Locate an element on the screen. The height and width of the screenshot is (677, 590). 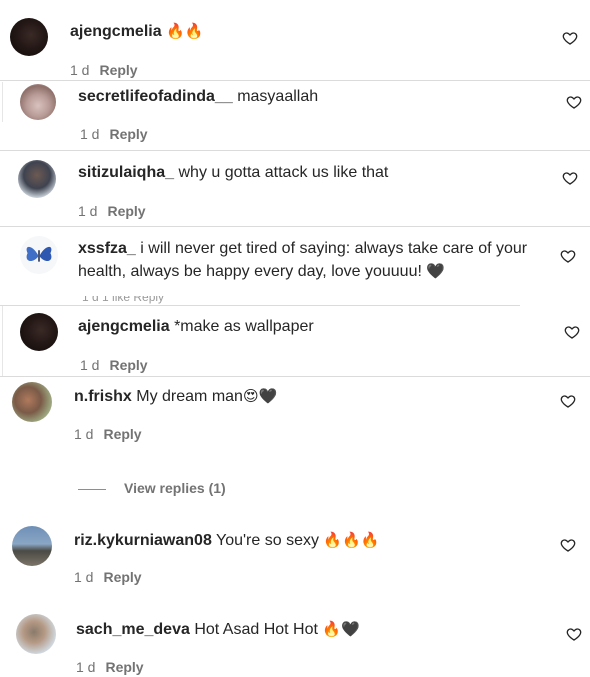
comment-text: why u gotta attack us like that is located at coordinates (283, 172).